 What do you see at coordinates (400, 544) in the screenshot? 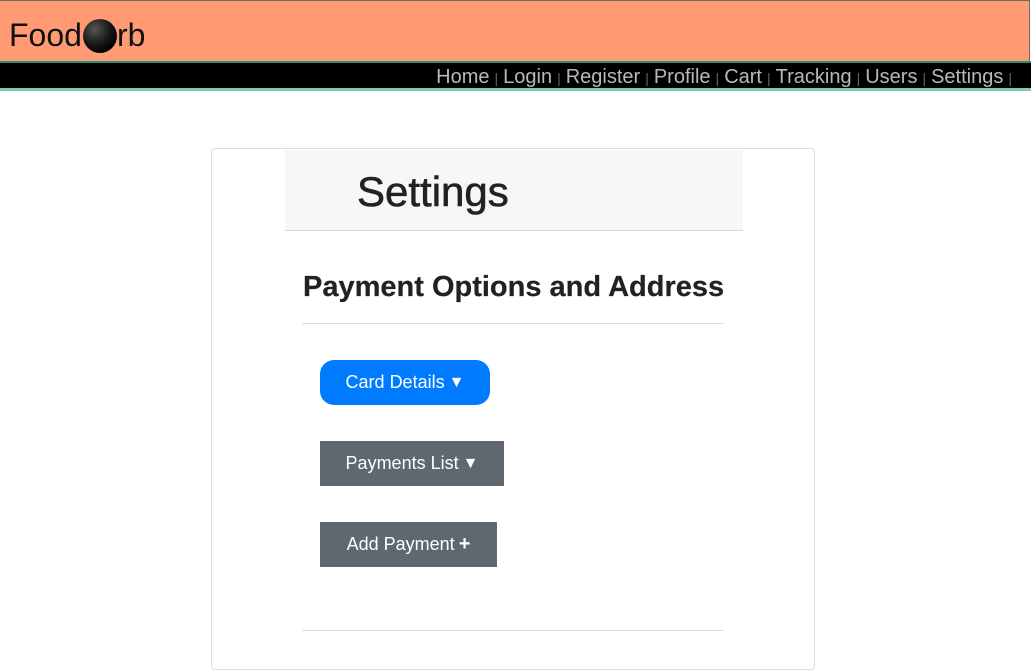
I see `add-payment-label: Add Payment` at bounding box center [400, 544].